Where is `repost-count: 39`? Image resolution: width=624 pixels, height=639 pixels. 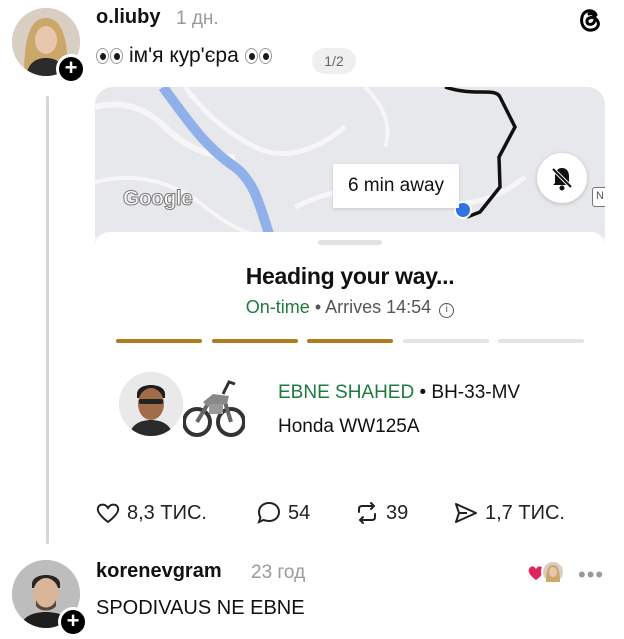
repost-count: 39 is located at coordinates (397, 512).